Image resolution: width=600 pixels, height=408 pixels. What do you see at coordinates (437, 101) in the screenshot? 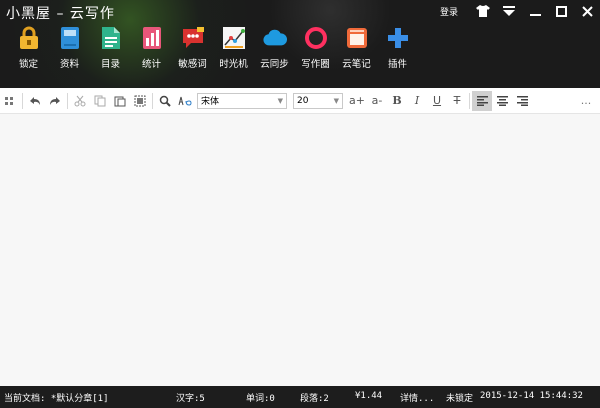
I see `underline-button: U` at bounding box center [437, 101].